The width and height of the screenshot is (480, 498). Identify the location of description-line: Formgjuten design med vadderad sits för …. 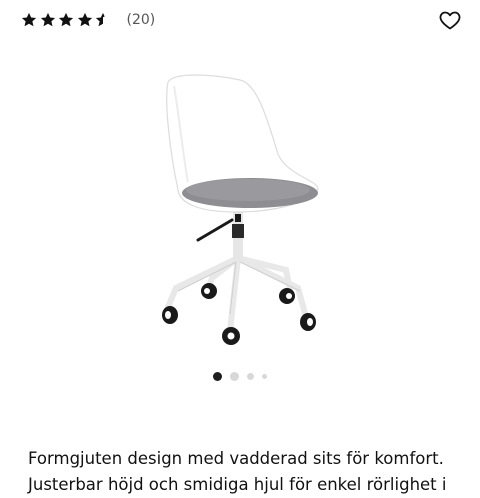
(236, 458).